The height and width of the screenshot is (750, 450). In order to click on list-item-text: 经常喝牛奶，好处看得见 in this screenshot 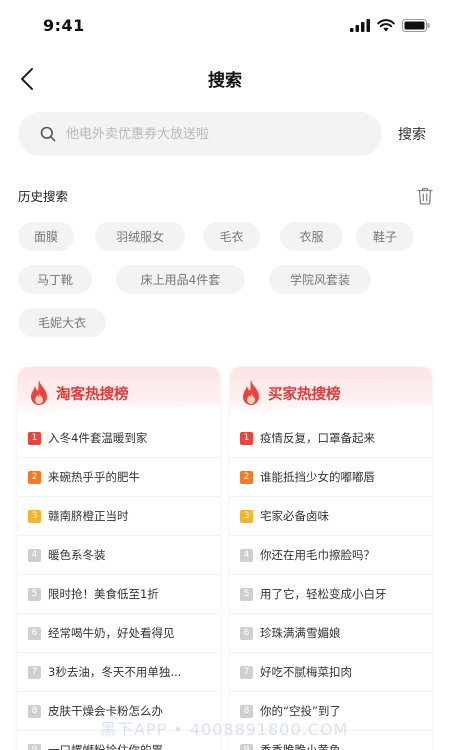, I will do `click(111, 633)`.